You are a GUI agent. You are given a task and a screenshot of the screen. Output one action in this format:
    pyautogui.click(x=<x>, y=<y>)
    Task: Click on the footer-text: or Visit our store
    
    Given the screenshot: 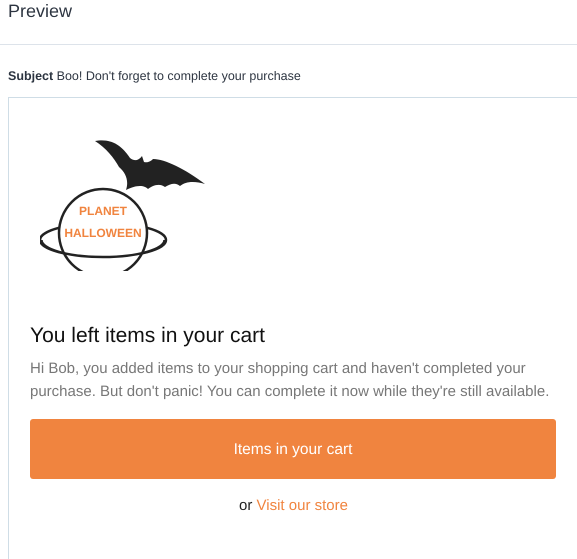 What is the action you would take?
    pyautogui.click(x=293, y=506)
    